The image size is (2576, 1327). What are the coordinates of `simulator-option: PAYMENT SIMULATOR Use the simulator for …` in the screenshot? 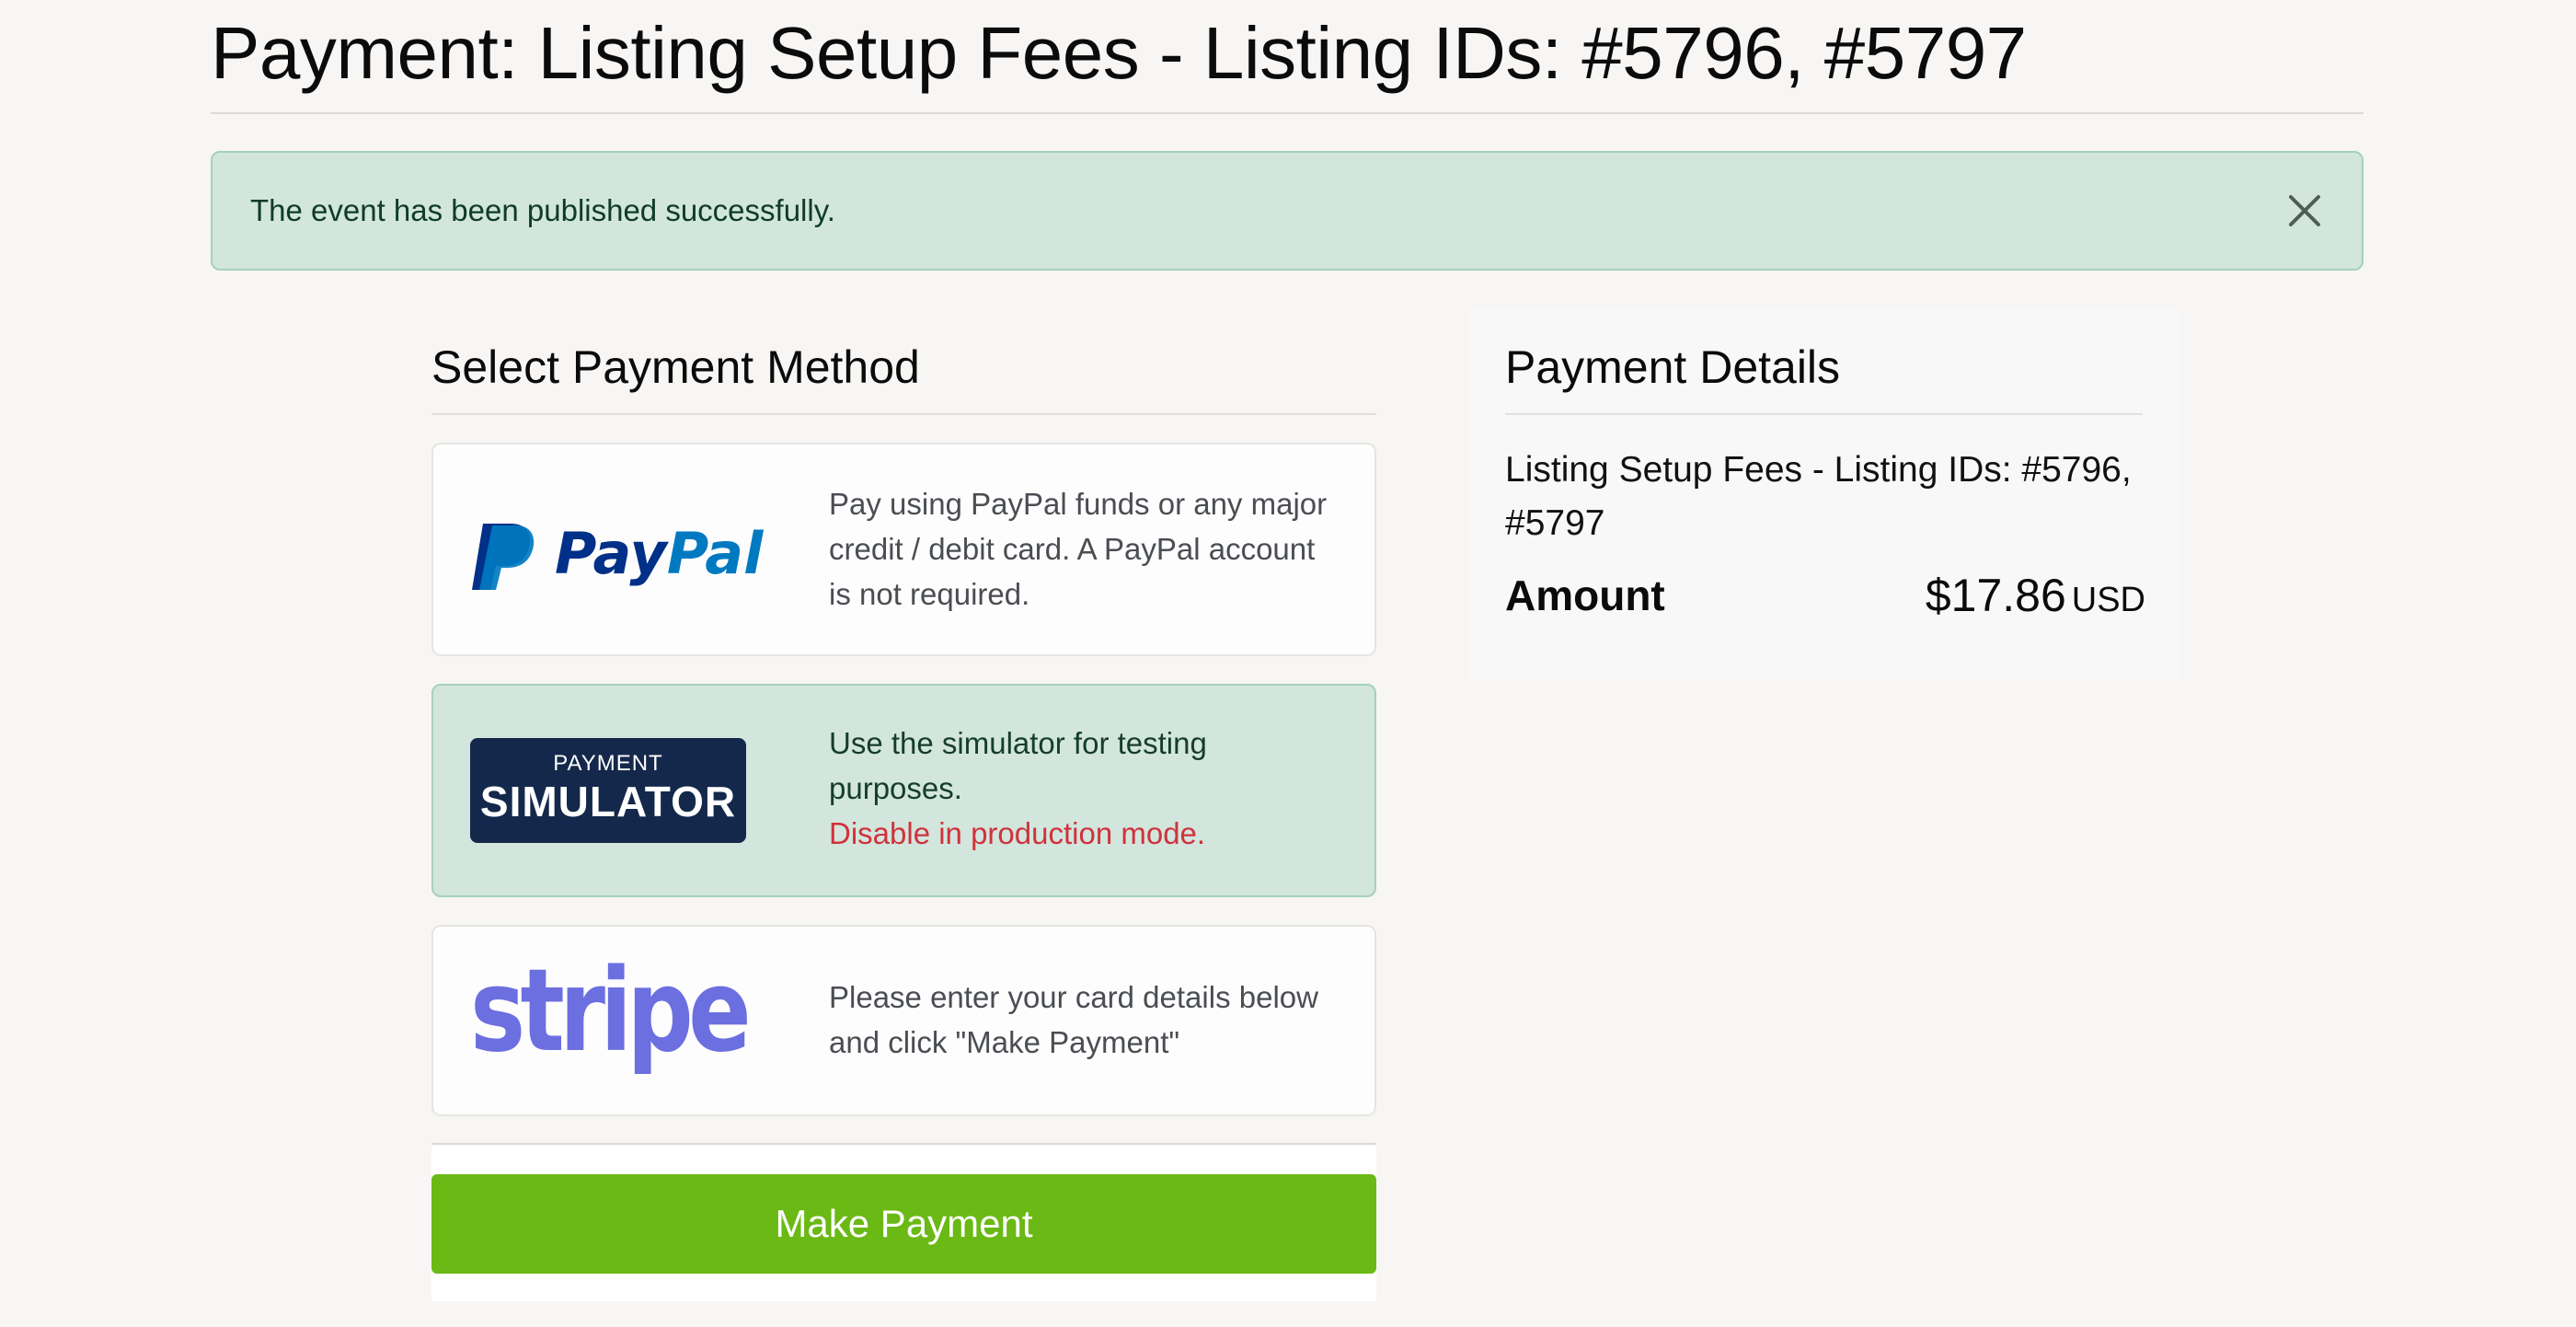 It's located at (903, 791).